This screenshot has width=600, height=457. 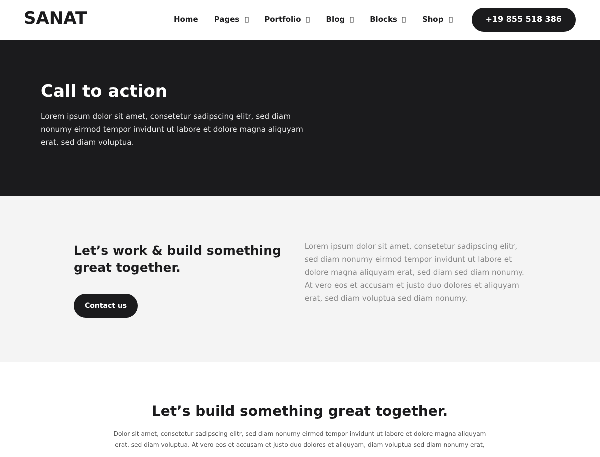 I want to click on cta-title: Let’s work & build something great together., so click(x=178, y=259).